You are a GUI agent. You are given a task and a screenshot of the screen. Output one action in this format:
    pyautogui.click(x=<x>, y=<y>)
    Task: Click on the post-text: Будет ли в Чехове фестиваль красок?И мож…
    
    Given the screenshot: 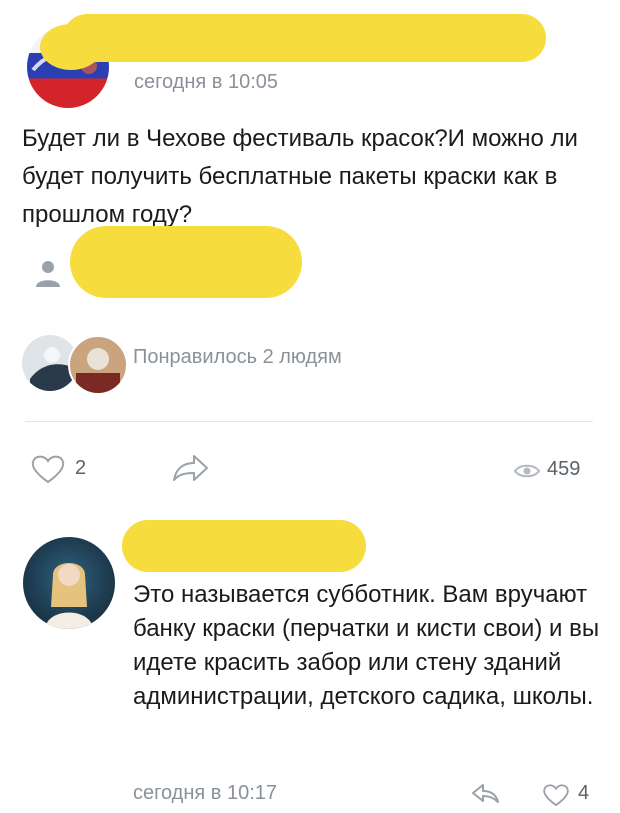 What is the action you would take?
    pyautogui.click(x=300, y=176)
    